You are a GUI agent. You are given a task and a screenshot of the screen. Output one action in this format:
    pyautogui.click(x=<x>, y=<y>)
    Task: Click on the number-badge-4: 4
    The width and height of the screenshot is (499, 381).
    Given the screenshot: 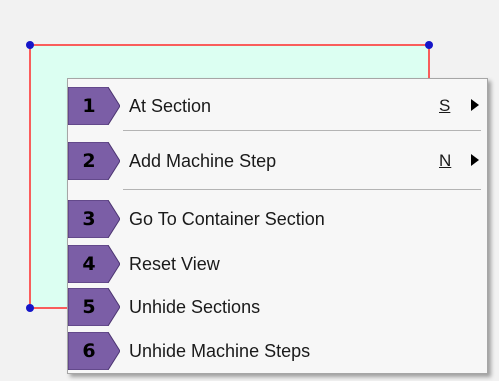 What is the action you would take?
    pyautogui.click(x=94, y=264)
    